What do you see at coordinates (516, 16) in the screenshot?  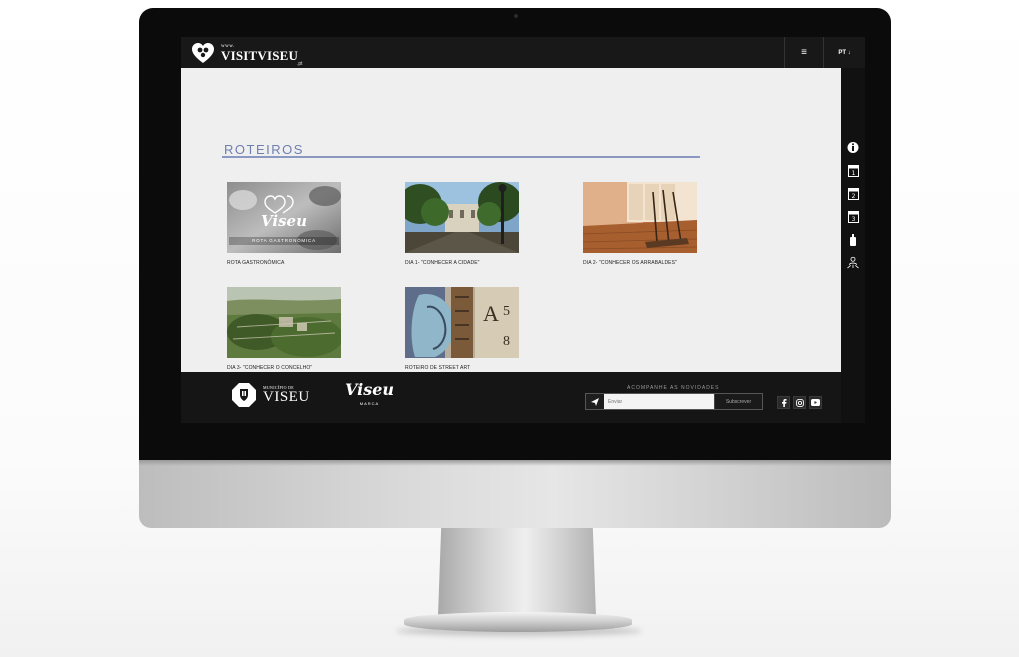 I see `camera` at bounding box center [516, 16].